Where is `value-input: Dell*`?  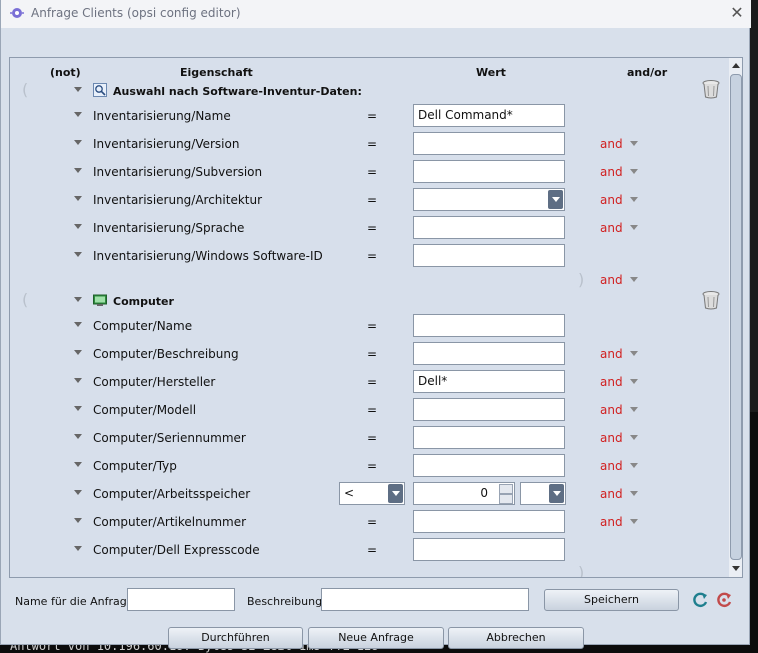
value-input: Dell* is located at coordinates (489, 381).